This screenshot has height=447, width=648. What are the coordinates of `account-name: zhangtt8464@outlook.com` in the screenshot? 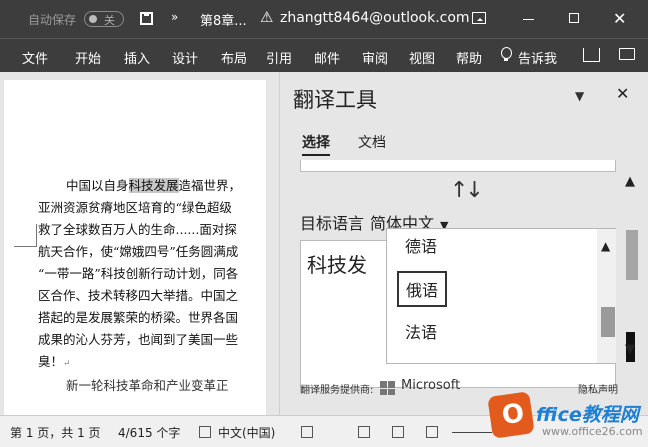 It's located at (375, 18).